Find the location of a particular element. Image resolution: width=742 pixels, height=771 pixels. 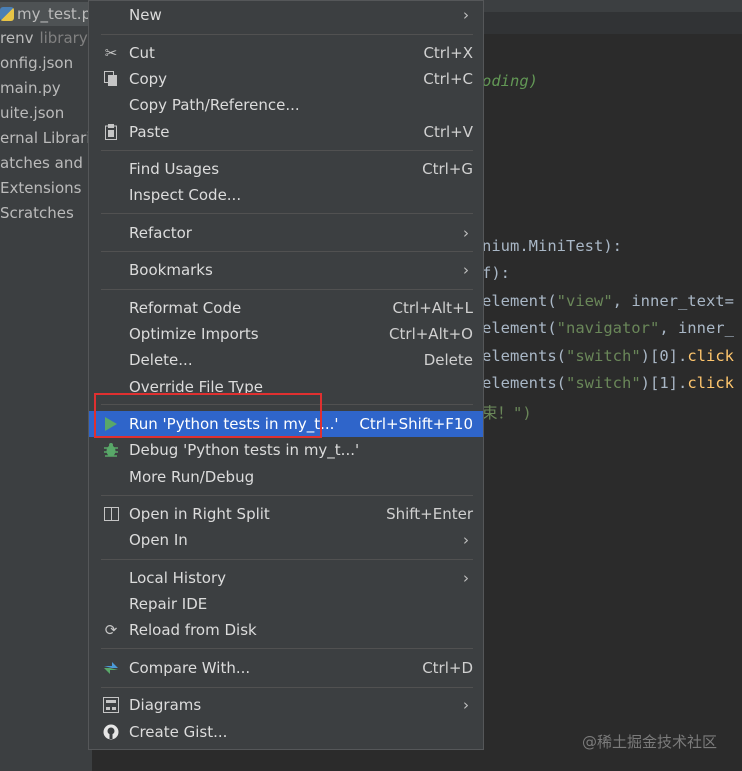

menu-item-shortcut: Ctrl+D is located at coordinates (447, 668).